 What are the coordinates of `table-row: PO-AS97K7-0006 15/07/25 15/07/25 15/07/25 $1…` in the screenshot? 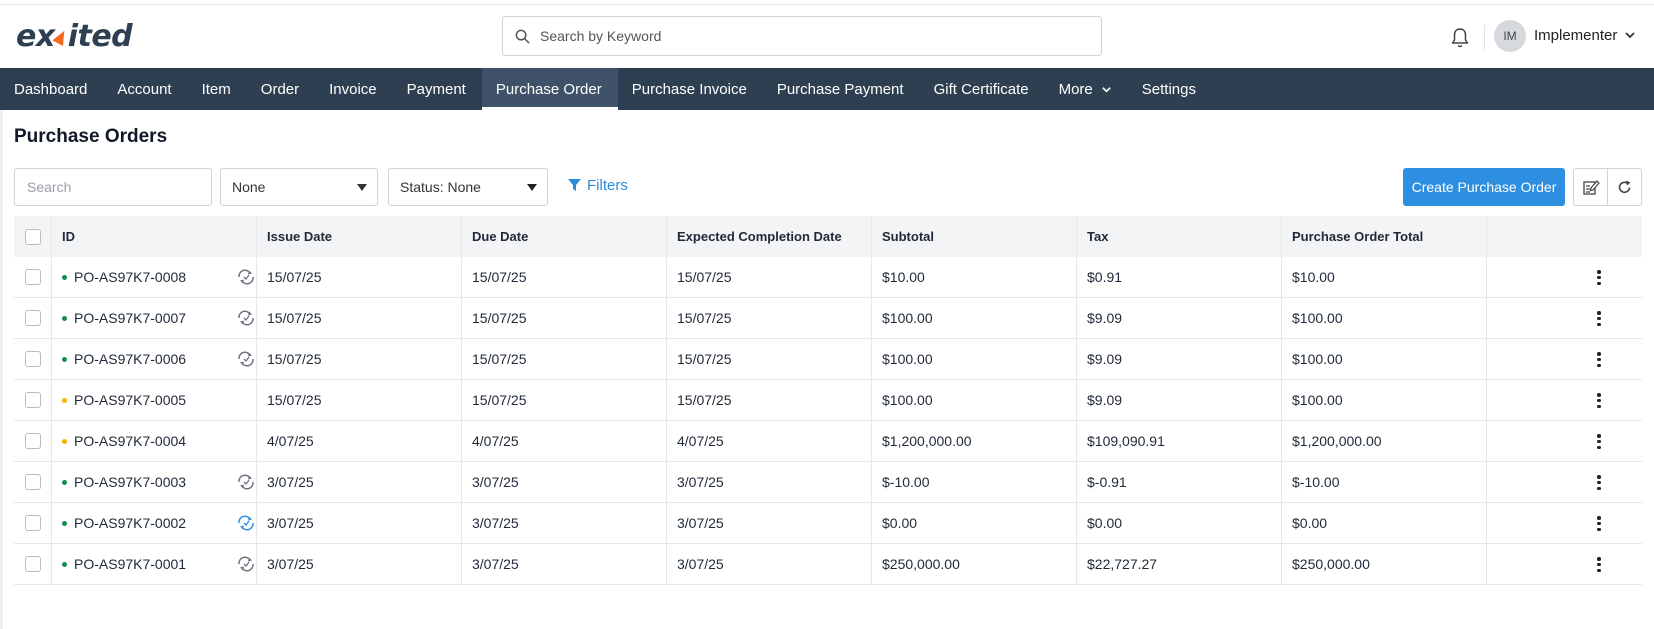 It's located at (828, 359).